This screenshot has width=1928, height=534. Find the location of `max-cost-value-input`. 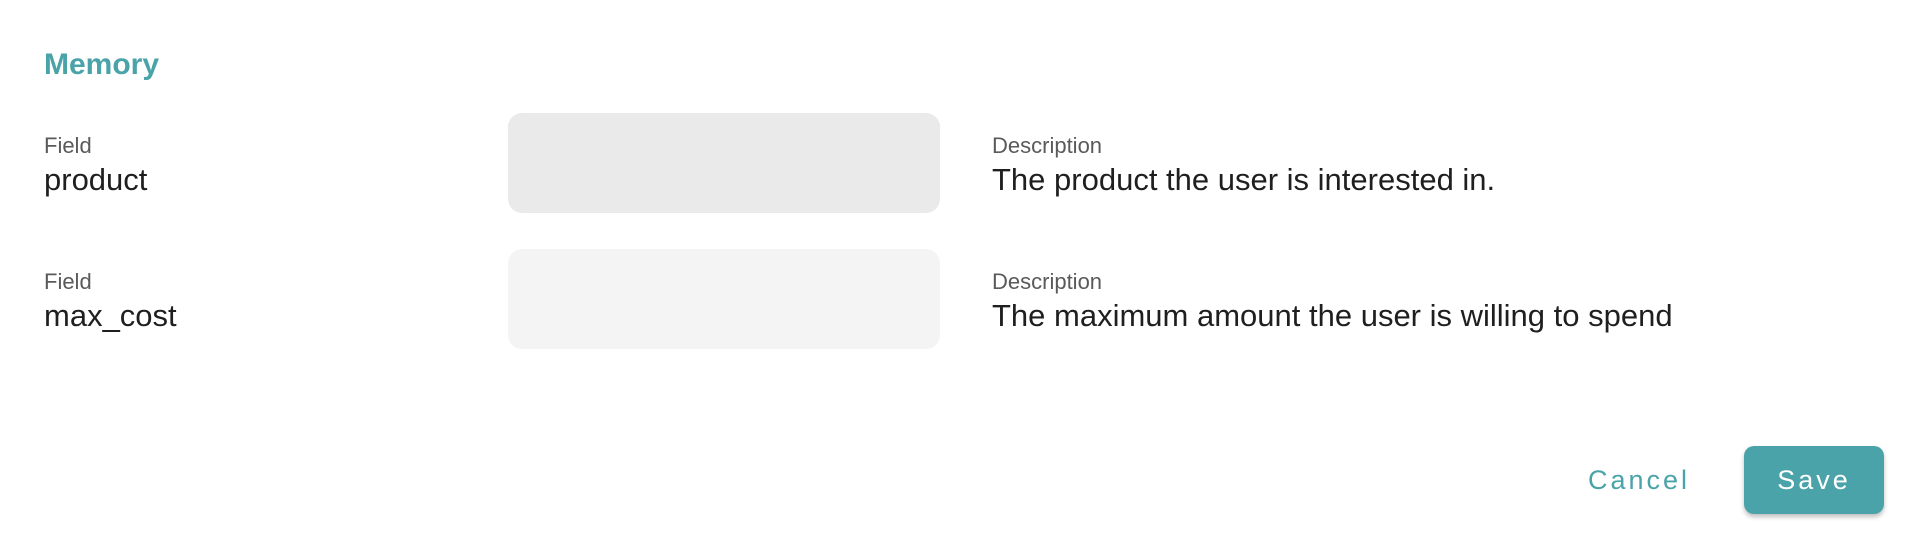

max-cost-value-input is located at coordinates (724, 299).